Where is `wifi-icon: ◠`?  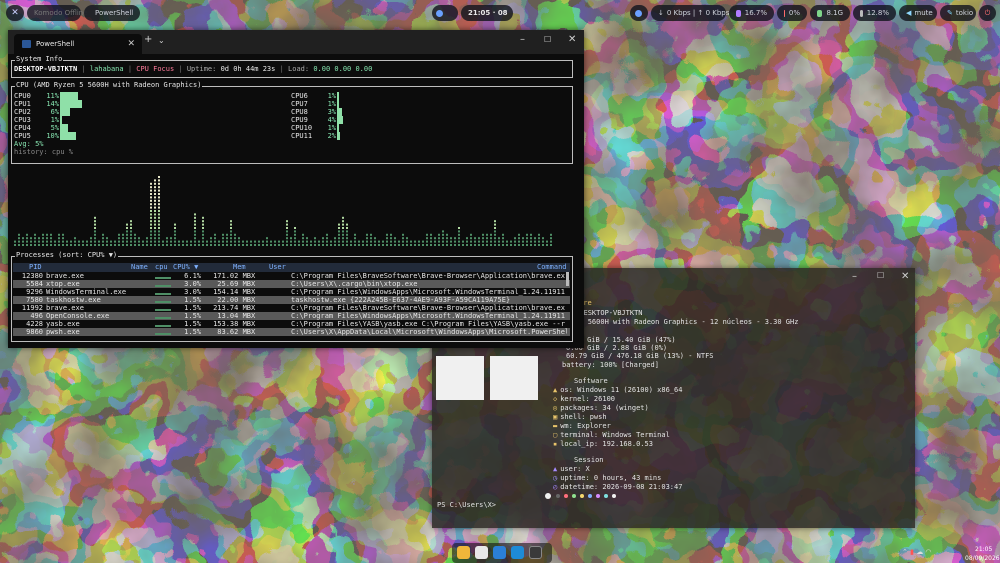
wifi-icon: ◠ is located at coordinates (928, 552).